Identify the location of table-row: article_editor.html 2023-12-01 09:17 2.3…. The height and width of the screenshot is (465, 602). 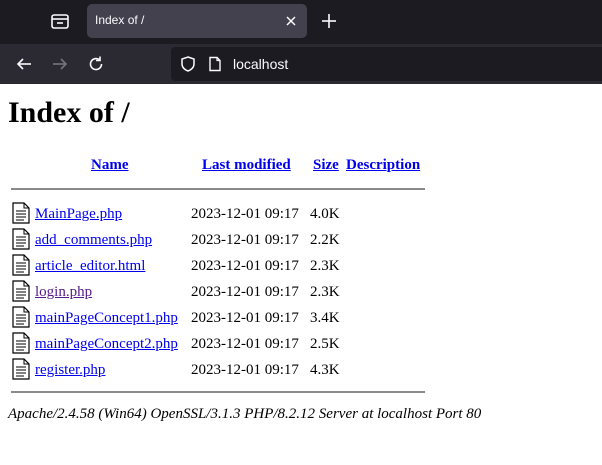
(221, 265).